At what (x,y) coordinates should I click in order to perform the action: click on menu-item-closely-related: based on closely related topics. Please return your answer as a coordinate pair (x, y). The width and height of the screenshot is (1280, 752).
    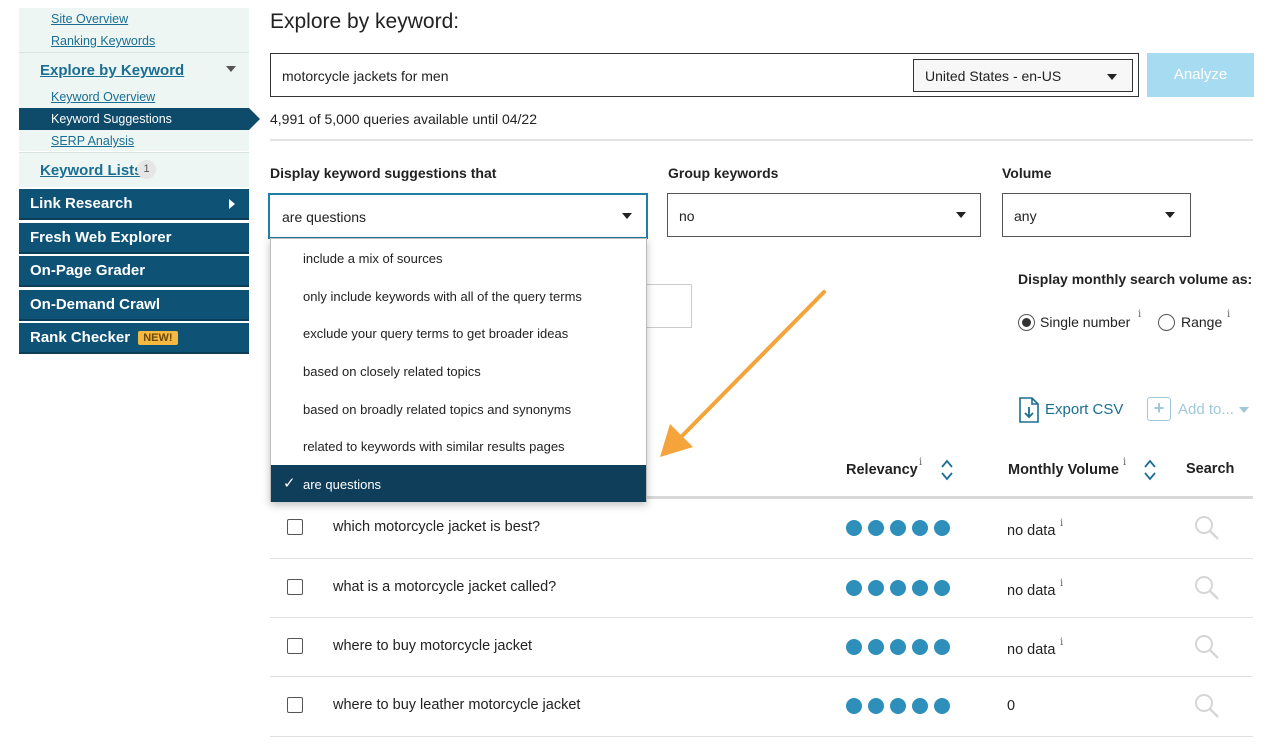
    Looking at the image, I should click on (458, 370).